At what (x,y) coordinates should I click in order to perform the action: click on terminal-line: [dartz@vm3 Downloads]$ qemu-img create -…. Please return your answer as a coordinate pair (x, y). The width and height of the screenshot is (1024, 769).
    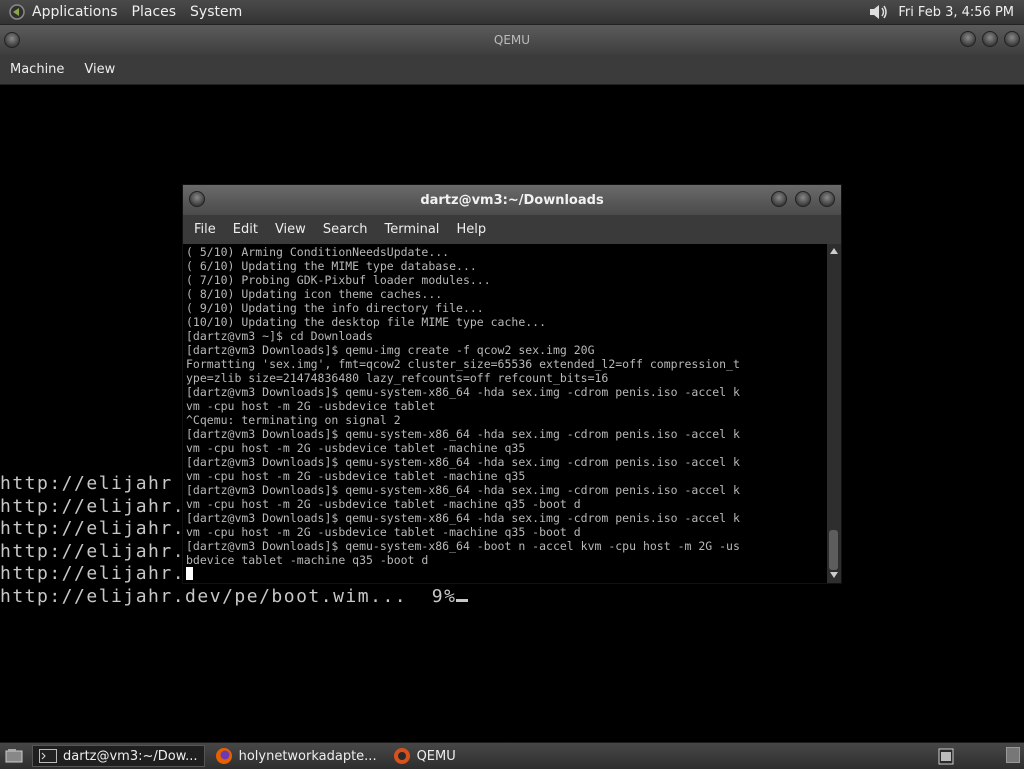
    Looking at the image, I should click on (390, 350).